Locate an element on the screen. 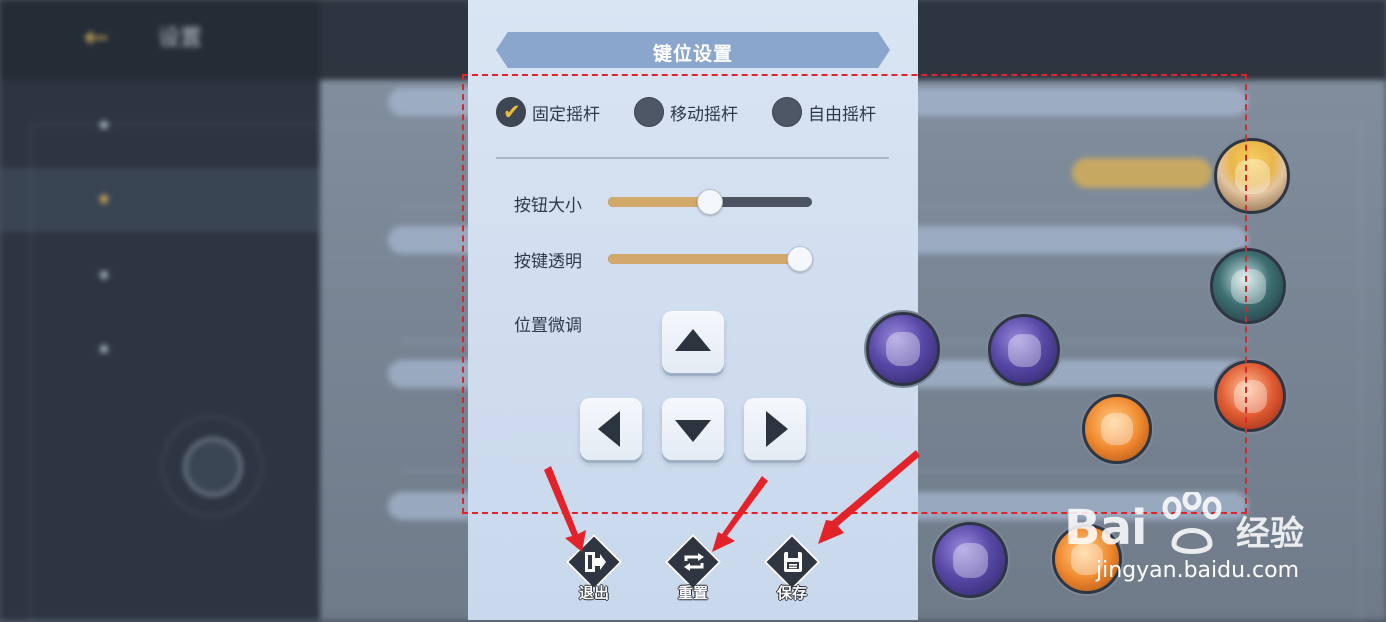  skill-fist-icon is located at coordinates (1250, 396).